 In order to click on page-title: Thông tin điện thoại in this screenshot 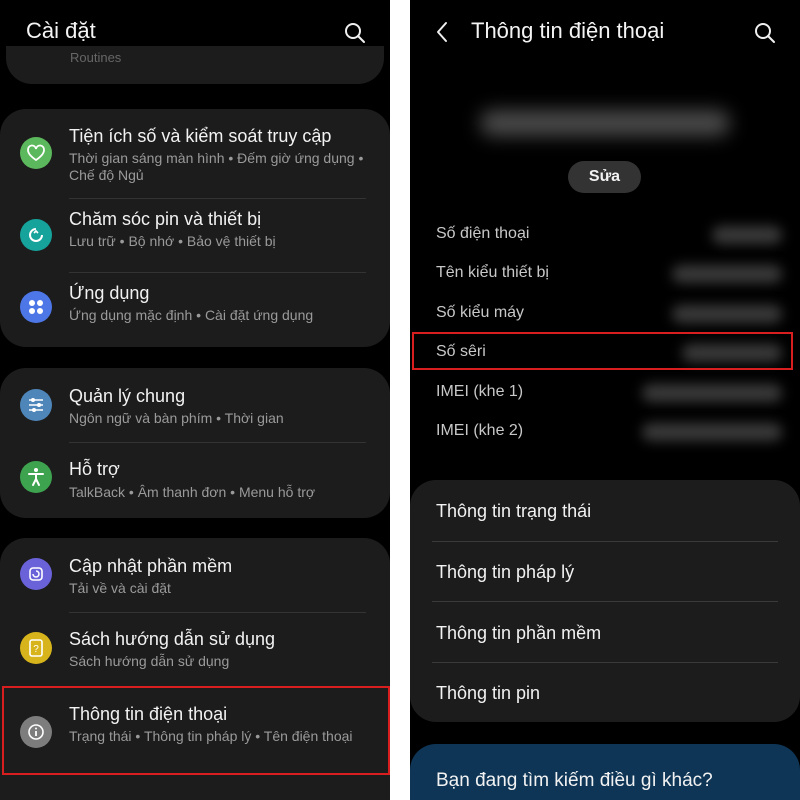, I will do `click(568, 30)`.